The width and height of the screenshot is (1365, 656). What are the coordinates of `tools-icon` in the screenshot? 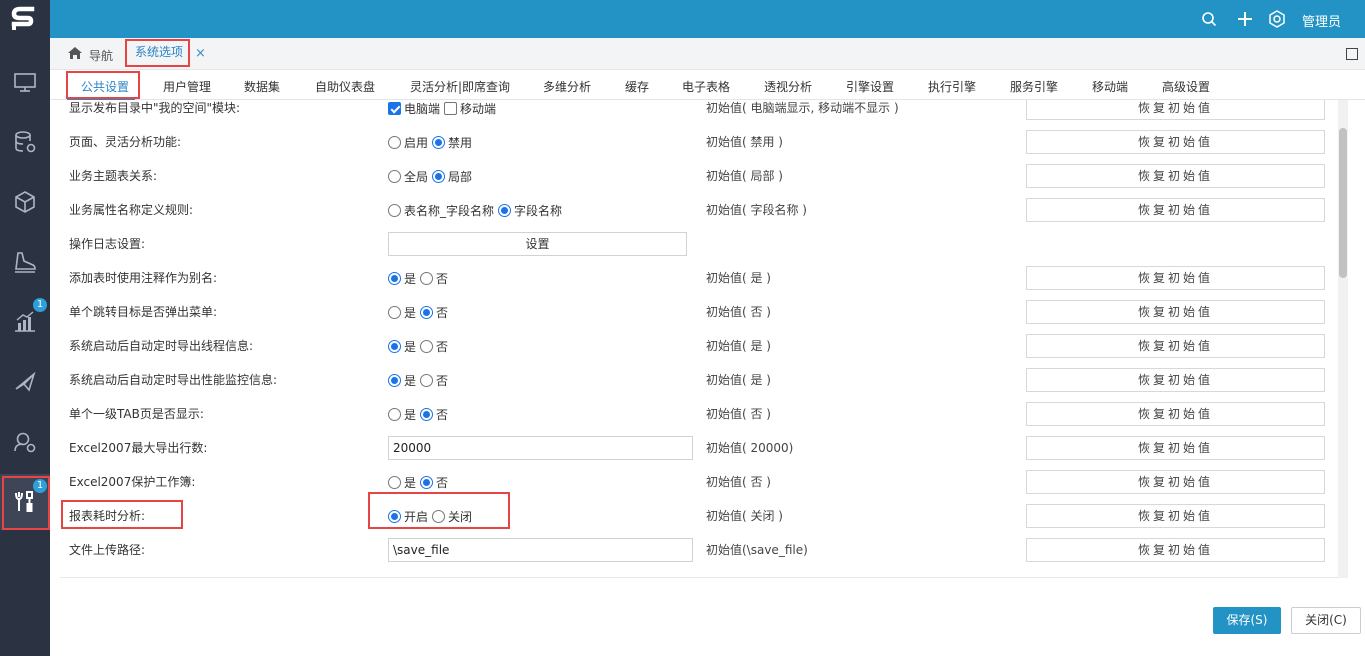 It's located at (24, 501).